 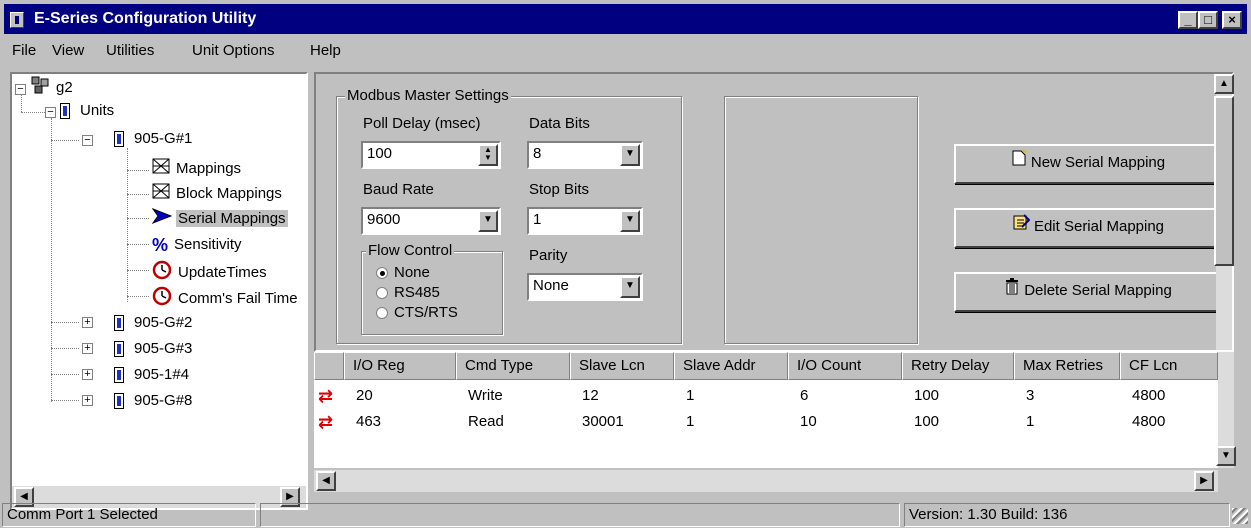 What do you see at coordinates (364, 395) in the screenshot?
I see `cell-io-reg: 20` at bounding box center [364, 395].